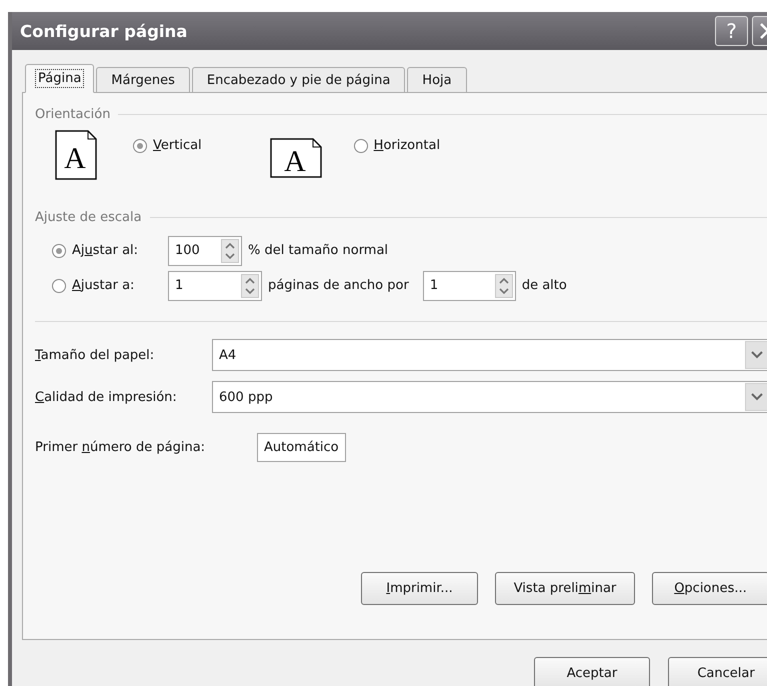 The image size is (767, 686). What do you see at coordinates (731, 31) in the screenshot?
I see `help-button: ?` at bounding box center [731, 31].